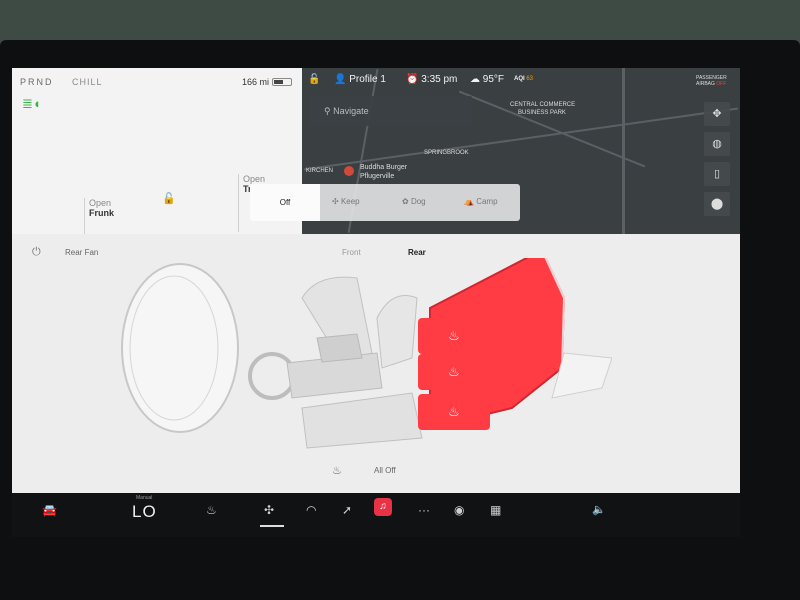 The width and height of the screenshot is (800, 600). I want to click on airbag-line2: AIRBAG, so click(705, 84).